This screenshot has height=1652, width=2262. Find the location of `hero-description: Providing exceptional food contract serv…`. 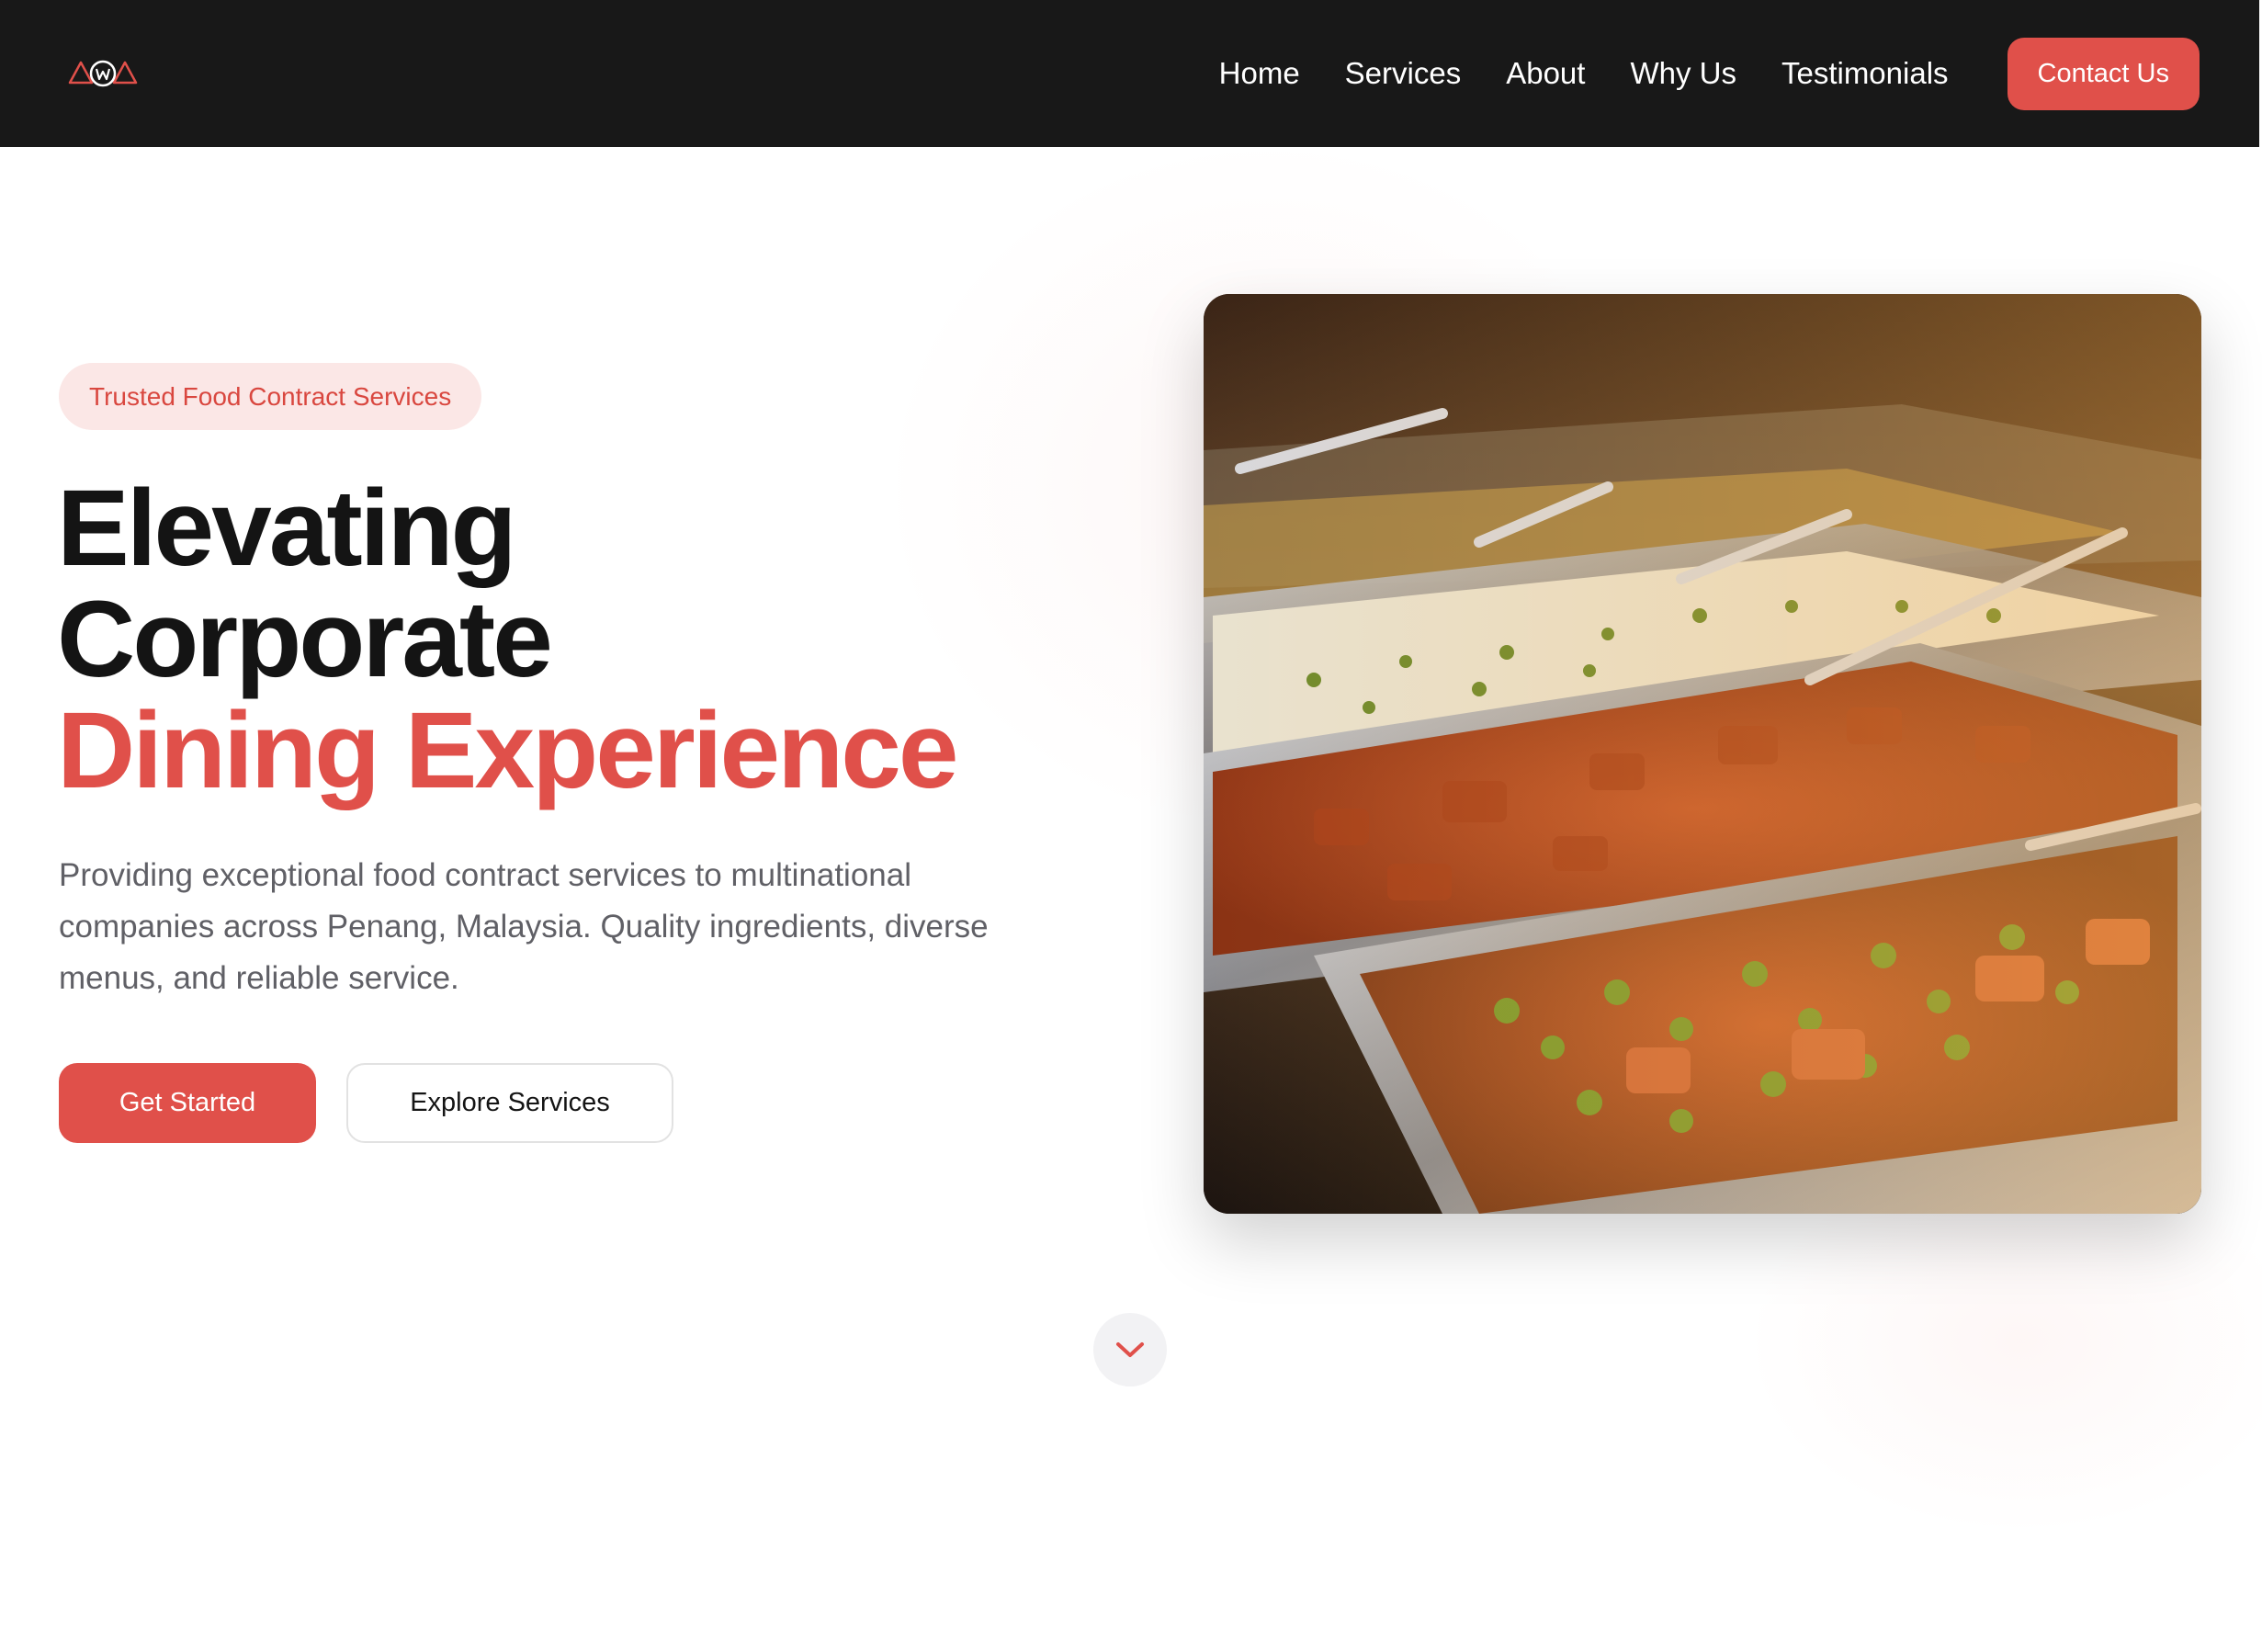

hero-description: Providing exceptional food contract serv… is located at coordinates (524, 926).